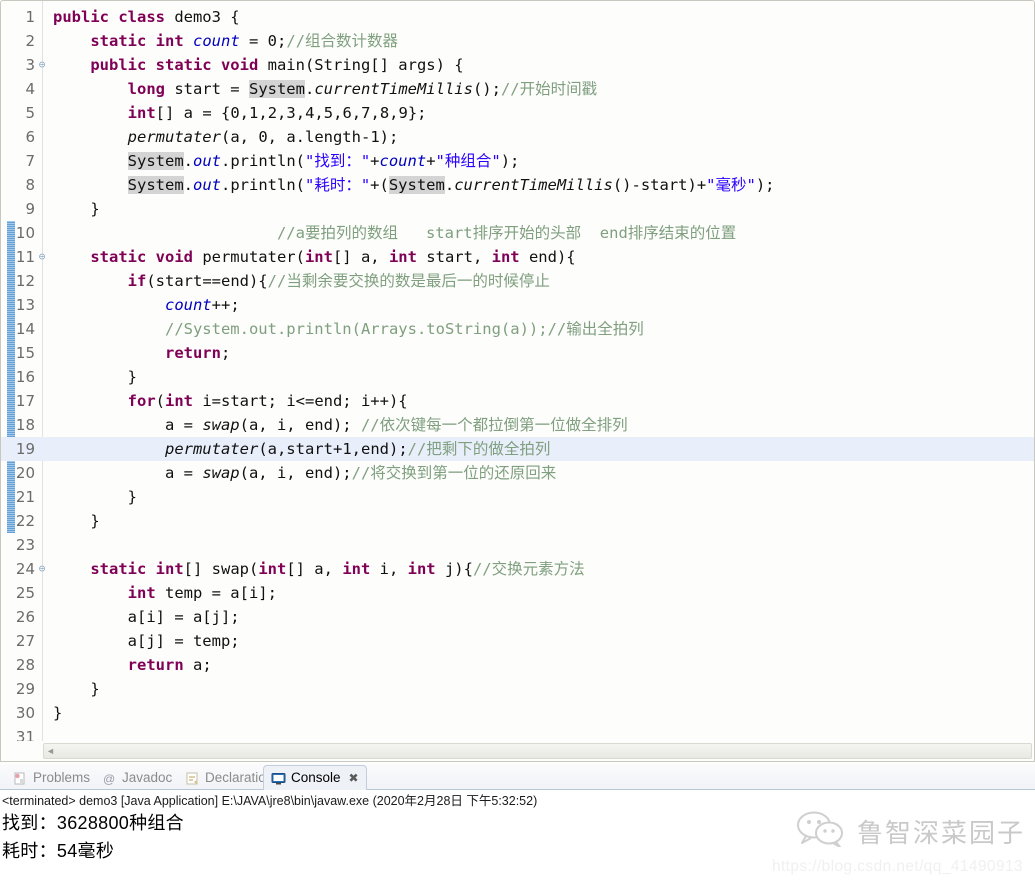  I want to click on code-line: 10· //a要拍列的数组 start排序开始的头部 end排序结束的位置, so click(517, 233).